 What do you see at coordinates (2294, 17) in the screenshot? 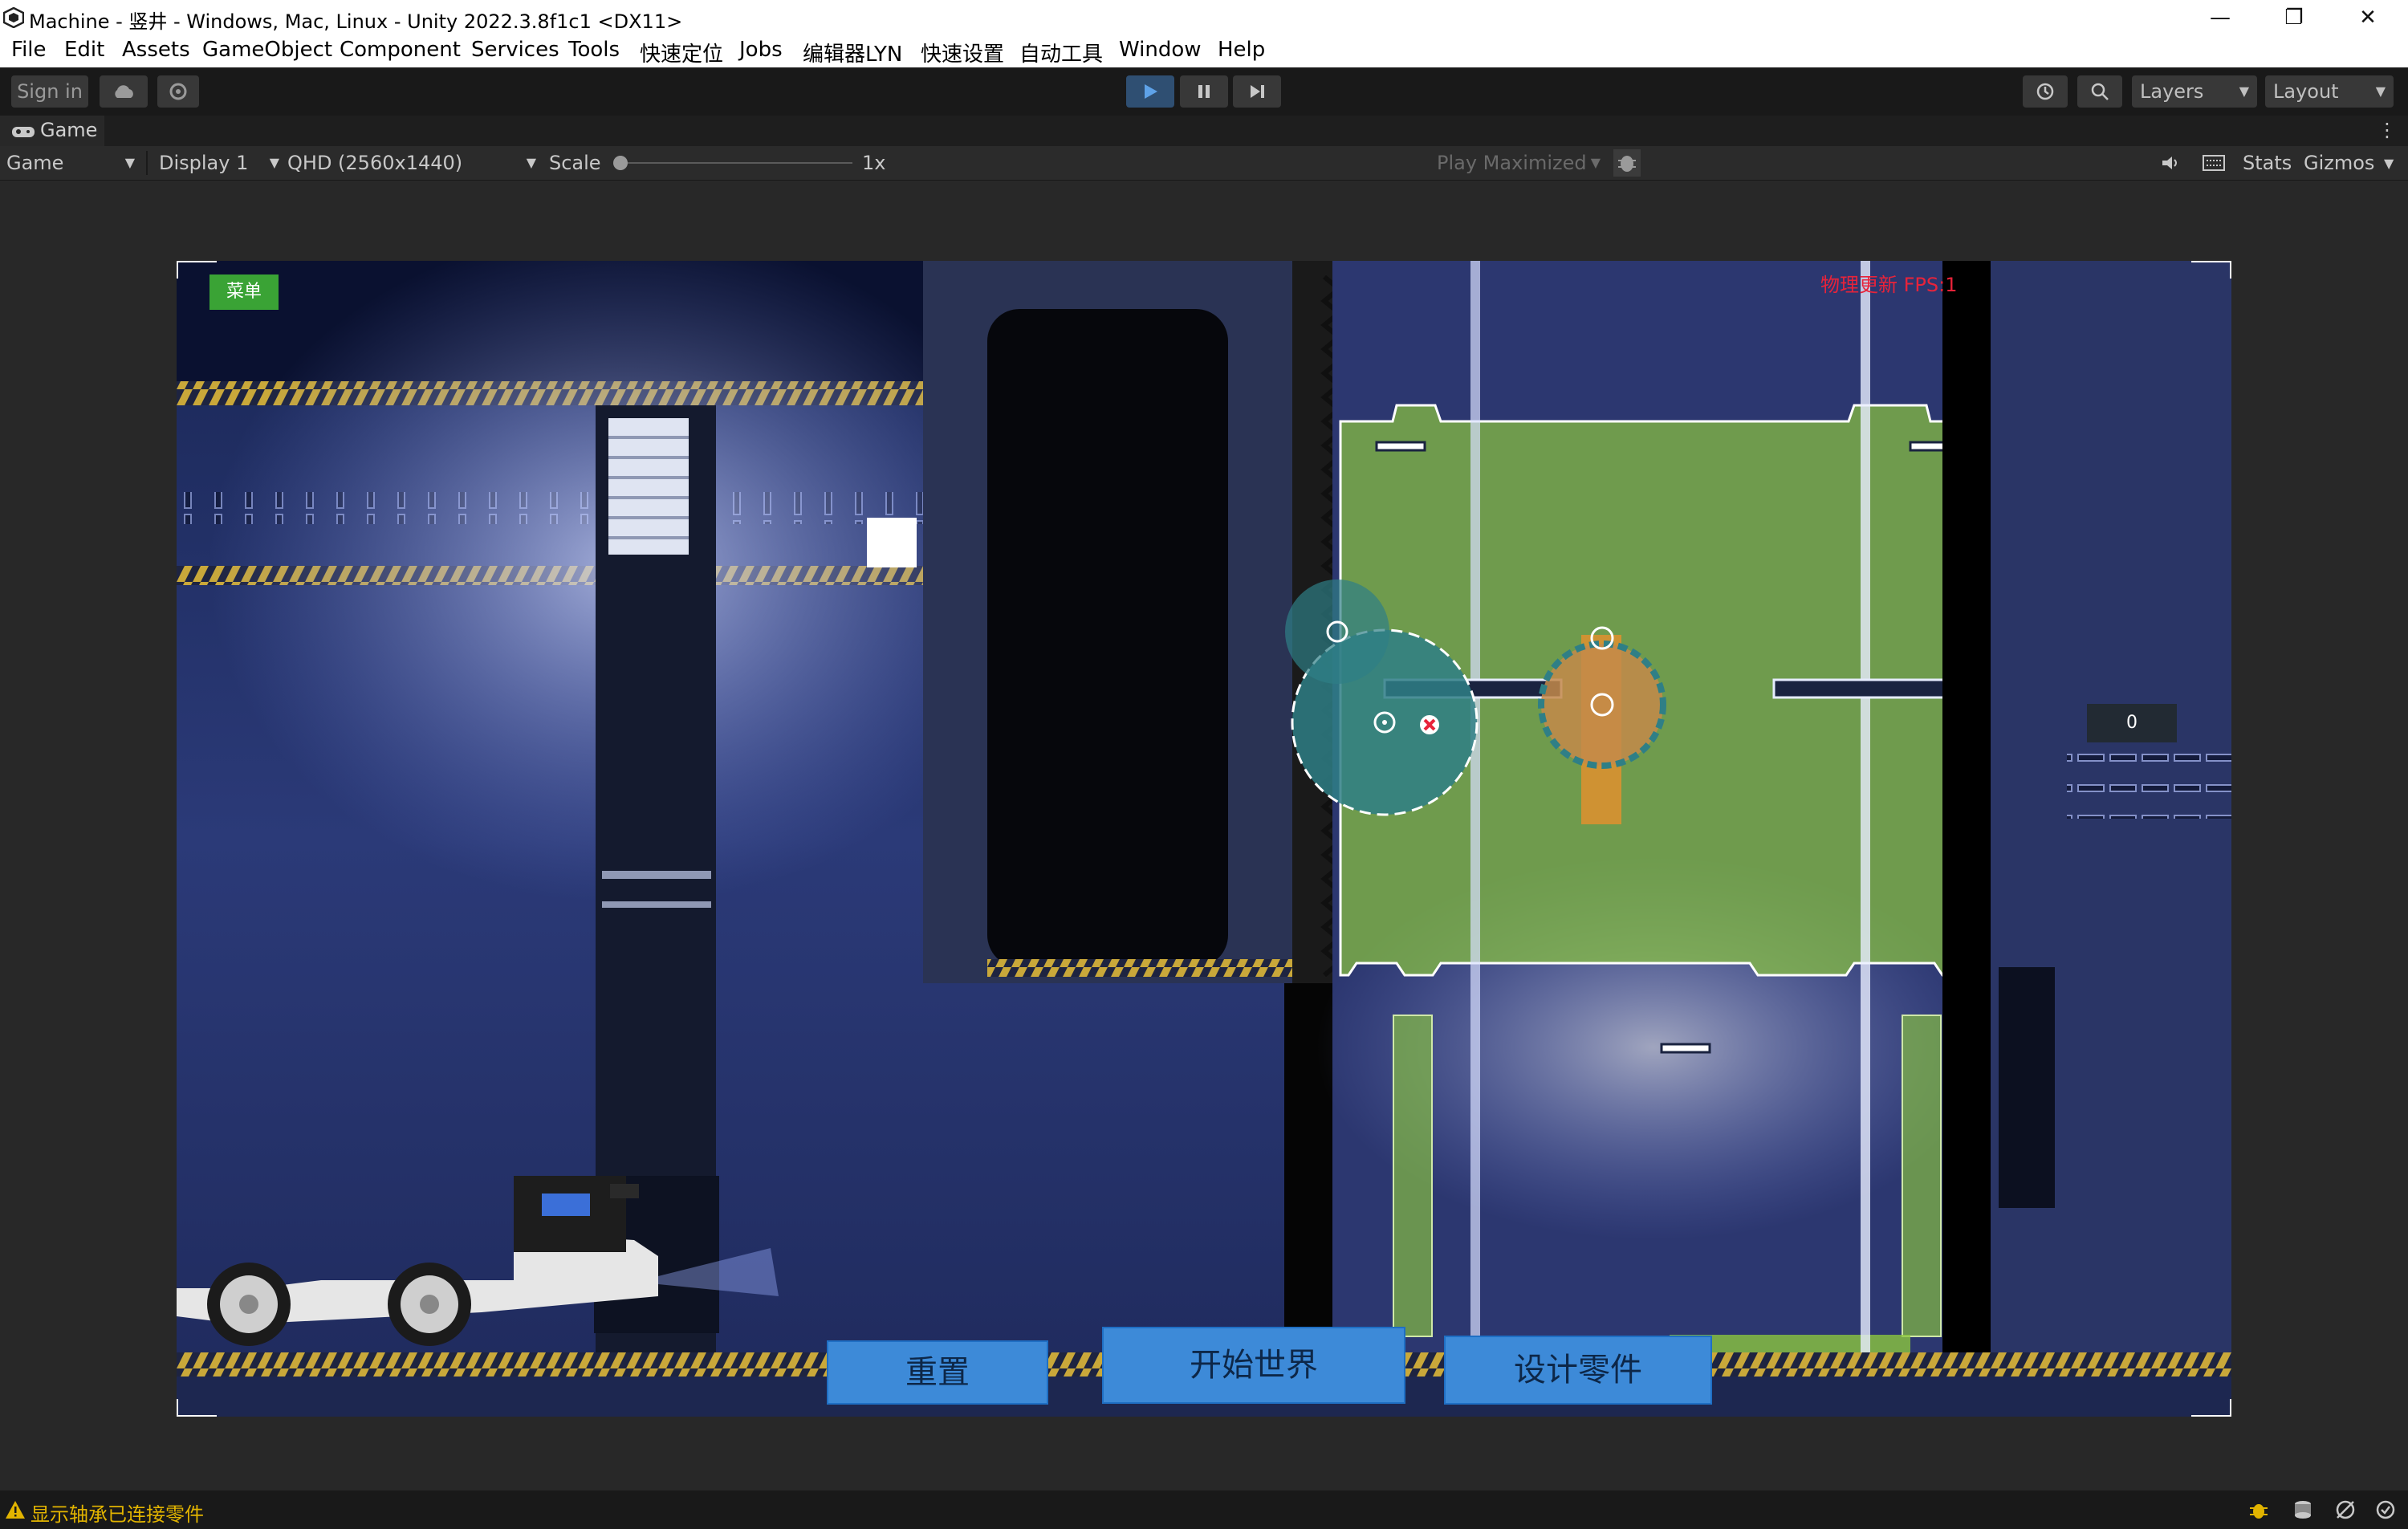
I see `restore-button: ❐` at bounding box center [2294, 17].